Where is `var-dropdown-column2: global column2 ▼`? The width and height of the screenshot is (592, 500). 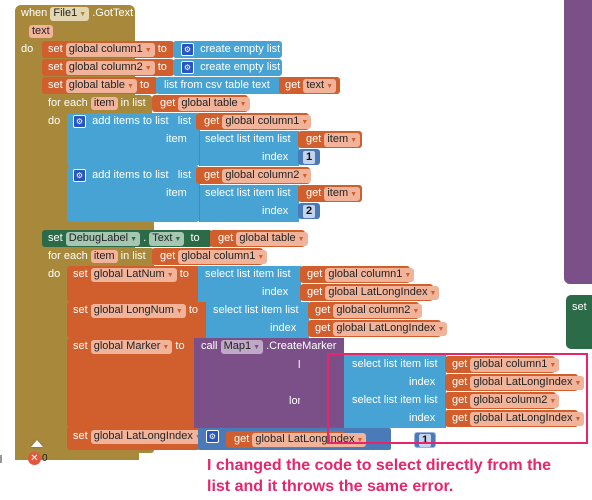
var-dropdown-column2: global column2 ▼ is located at coordinates (110, 68).